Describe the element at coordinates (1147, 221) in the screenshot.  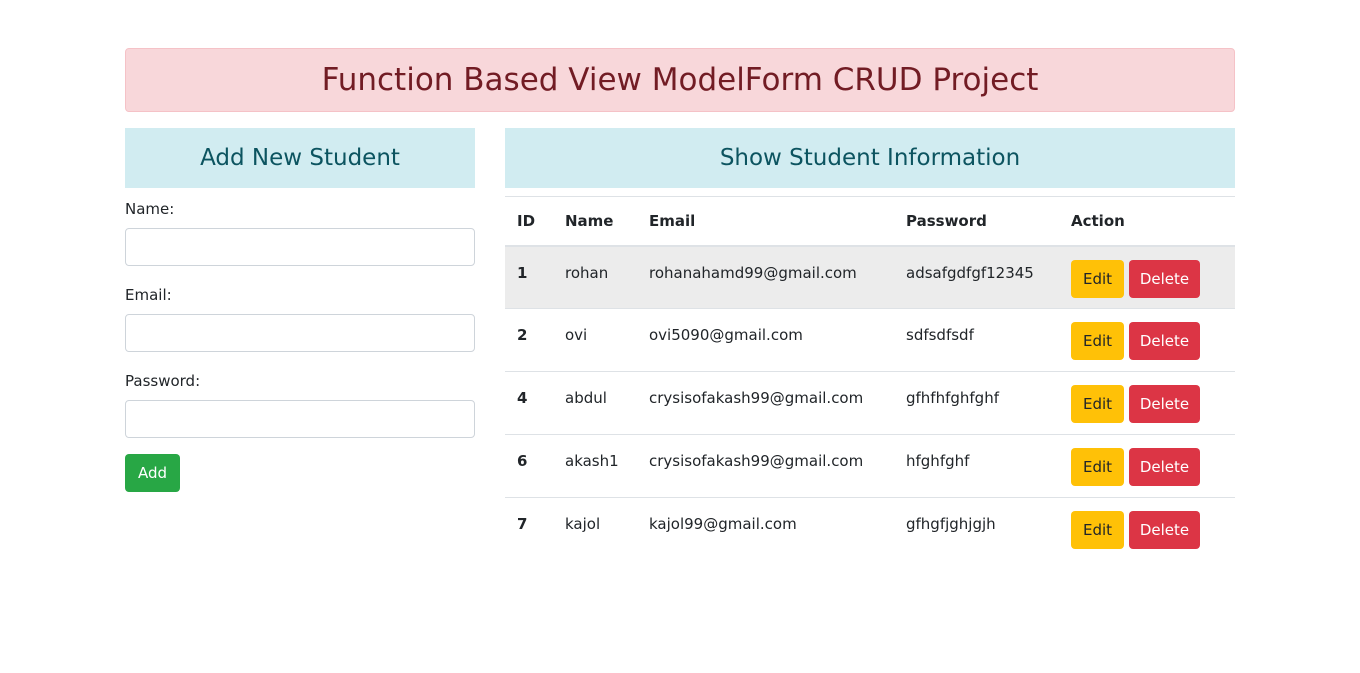
I see `column-header-action: Action` at that location.